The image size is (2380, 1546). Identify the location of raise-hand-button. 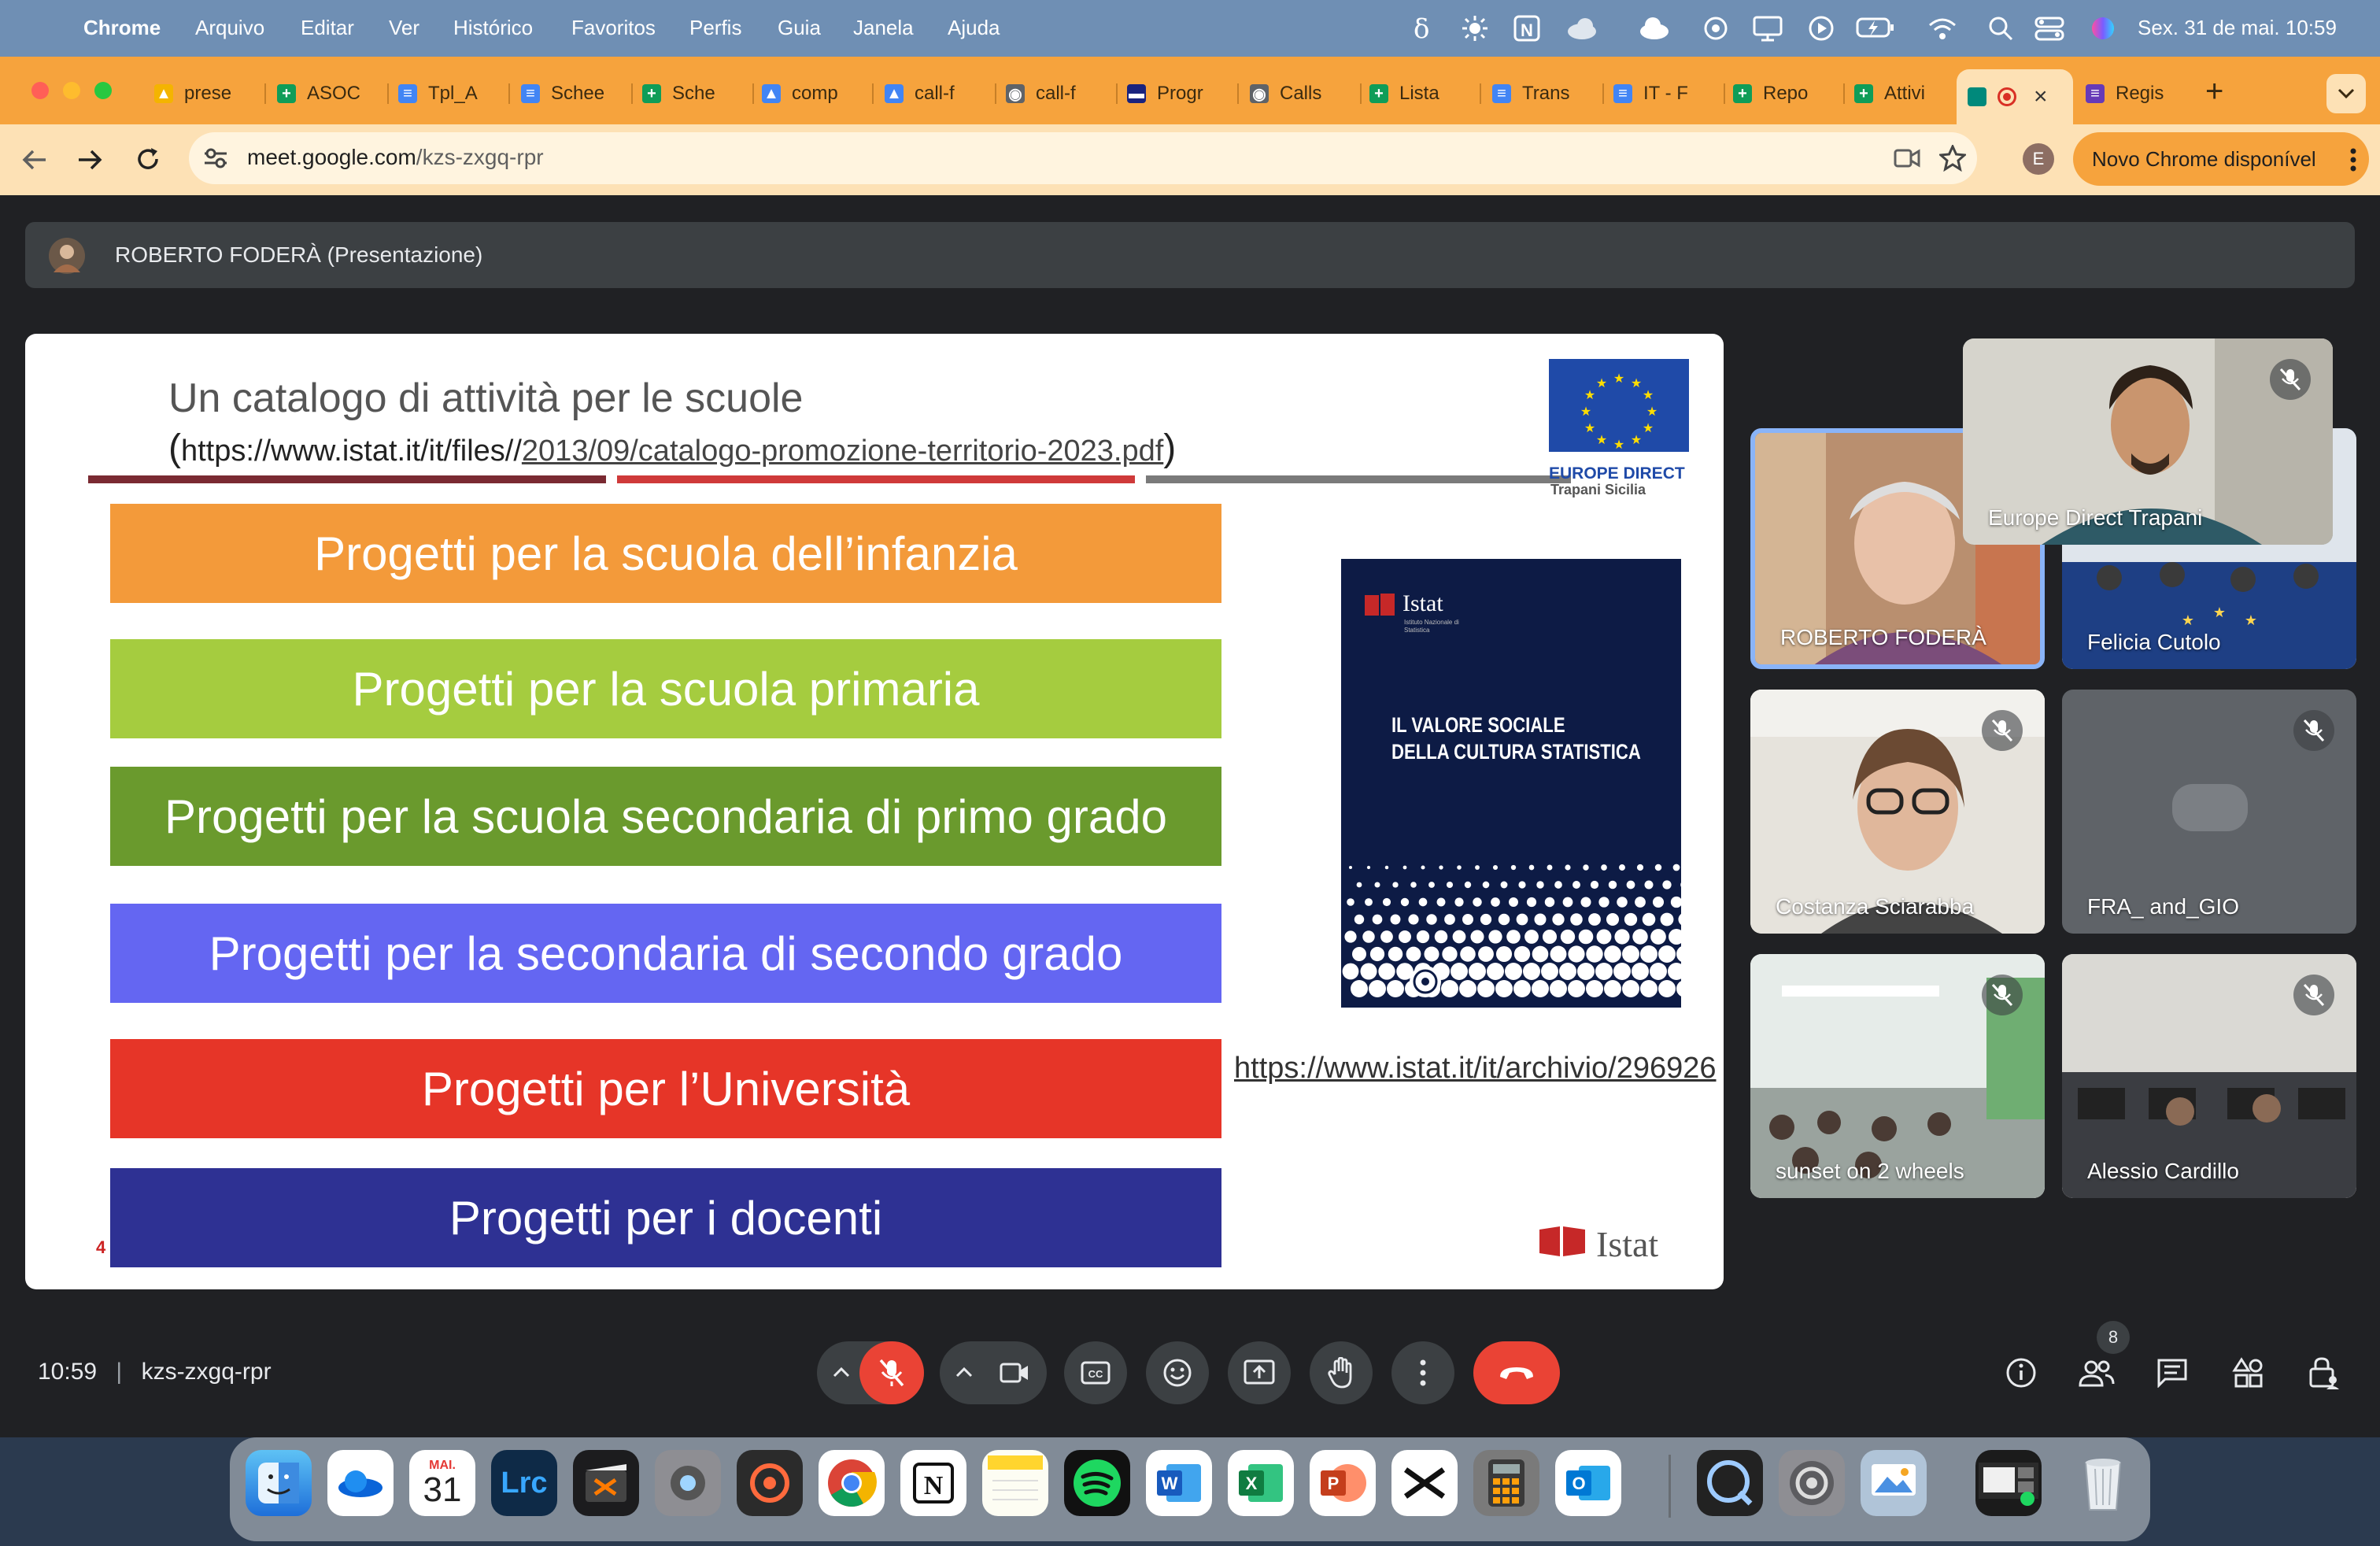
(1341, 1373).